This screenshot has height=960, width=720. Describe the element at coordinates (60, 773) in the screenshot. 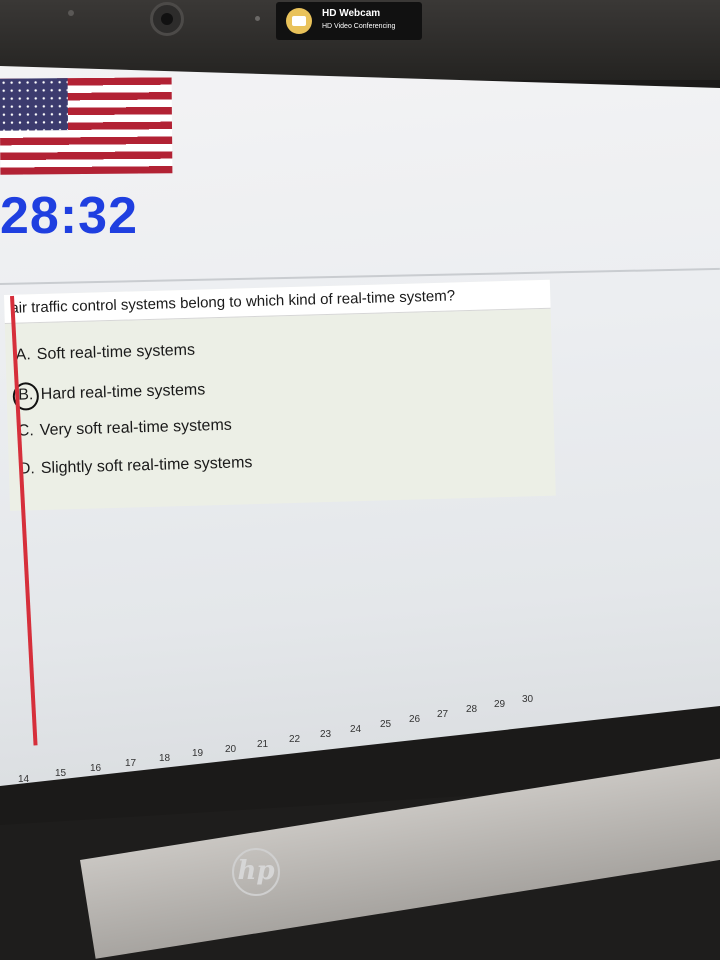

I see `question-nav-item: 15` at that location.